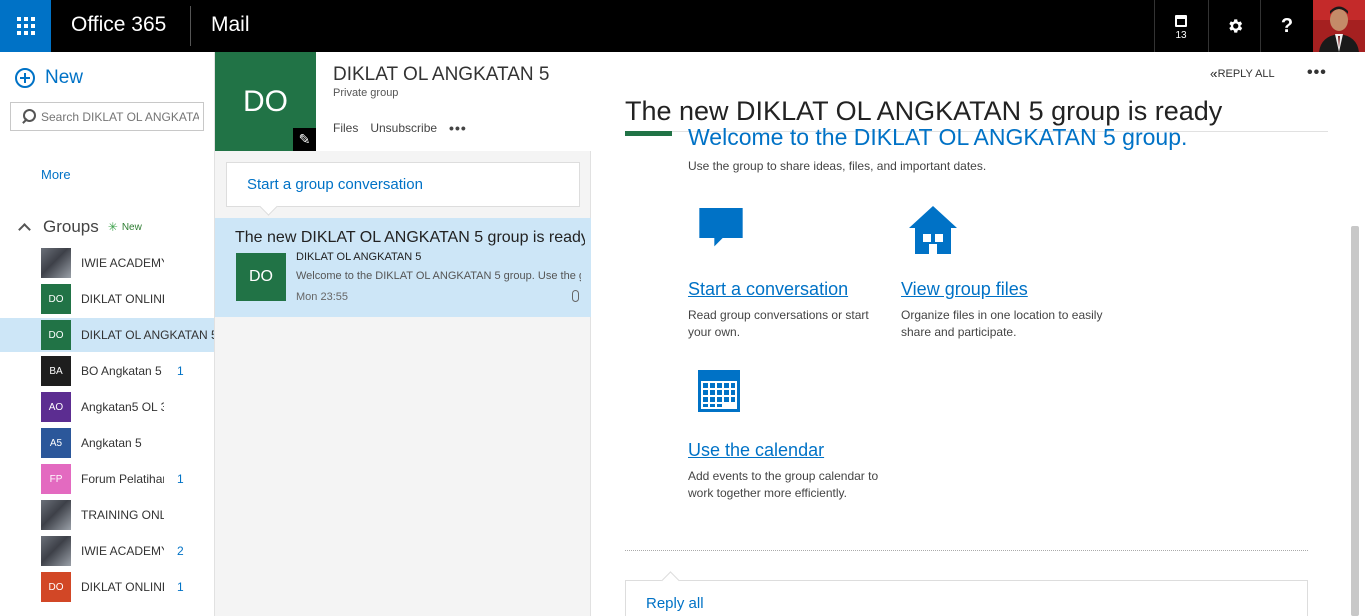  I want to click on user-photo, so click(1339, 26).